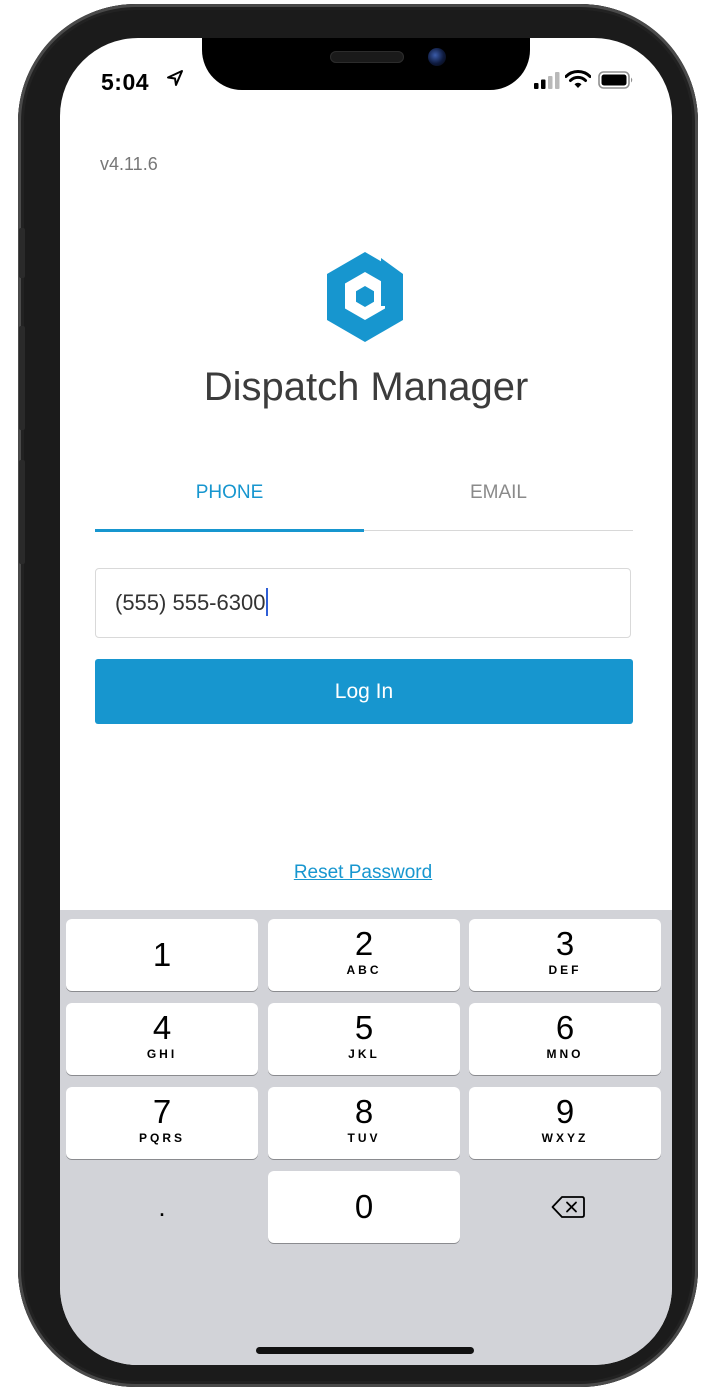 The height and width of the screenshot is (1391, 701). Describe the element at coordinates (568, 1207) in the screenshot. I see `delete-backspace-icon` at that location.